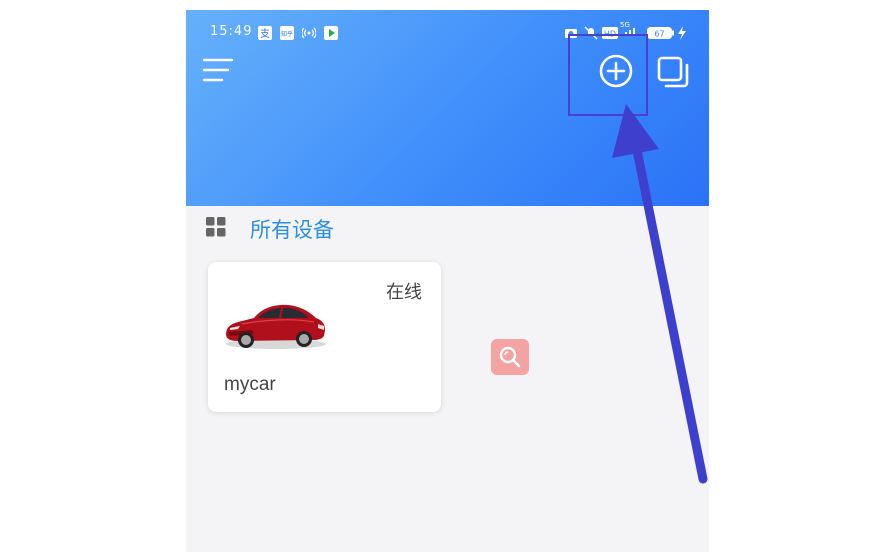 The height and width of the screenshot is (552, 892). What do you see at coordinates (404, 292) in the screenshot?
I see `device-status: 在线` at bounding box center [404, 292].